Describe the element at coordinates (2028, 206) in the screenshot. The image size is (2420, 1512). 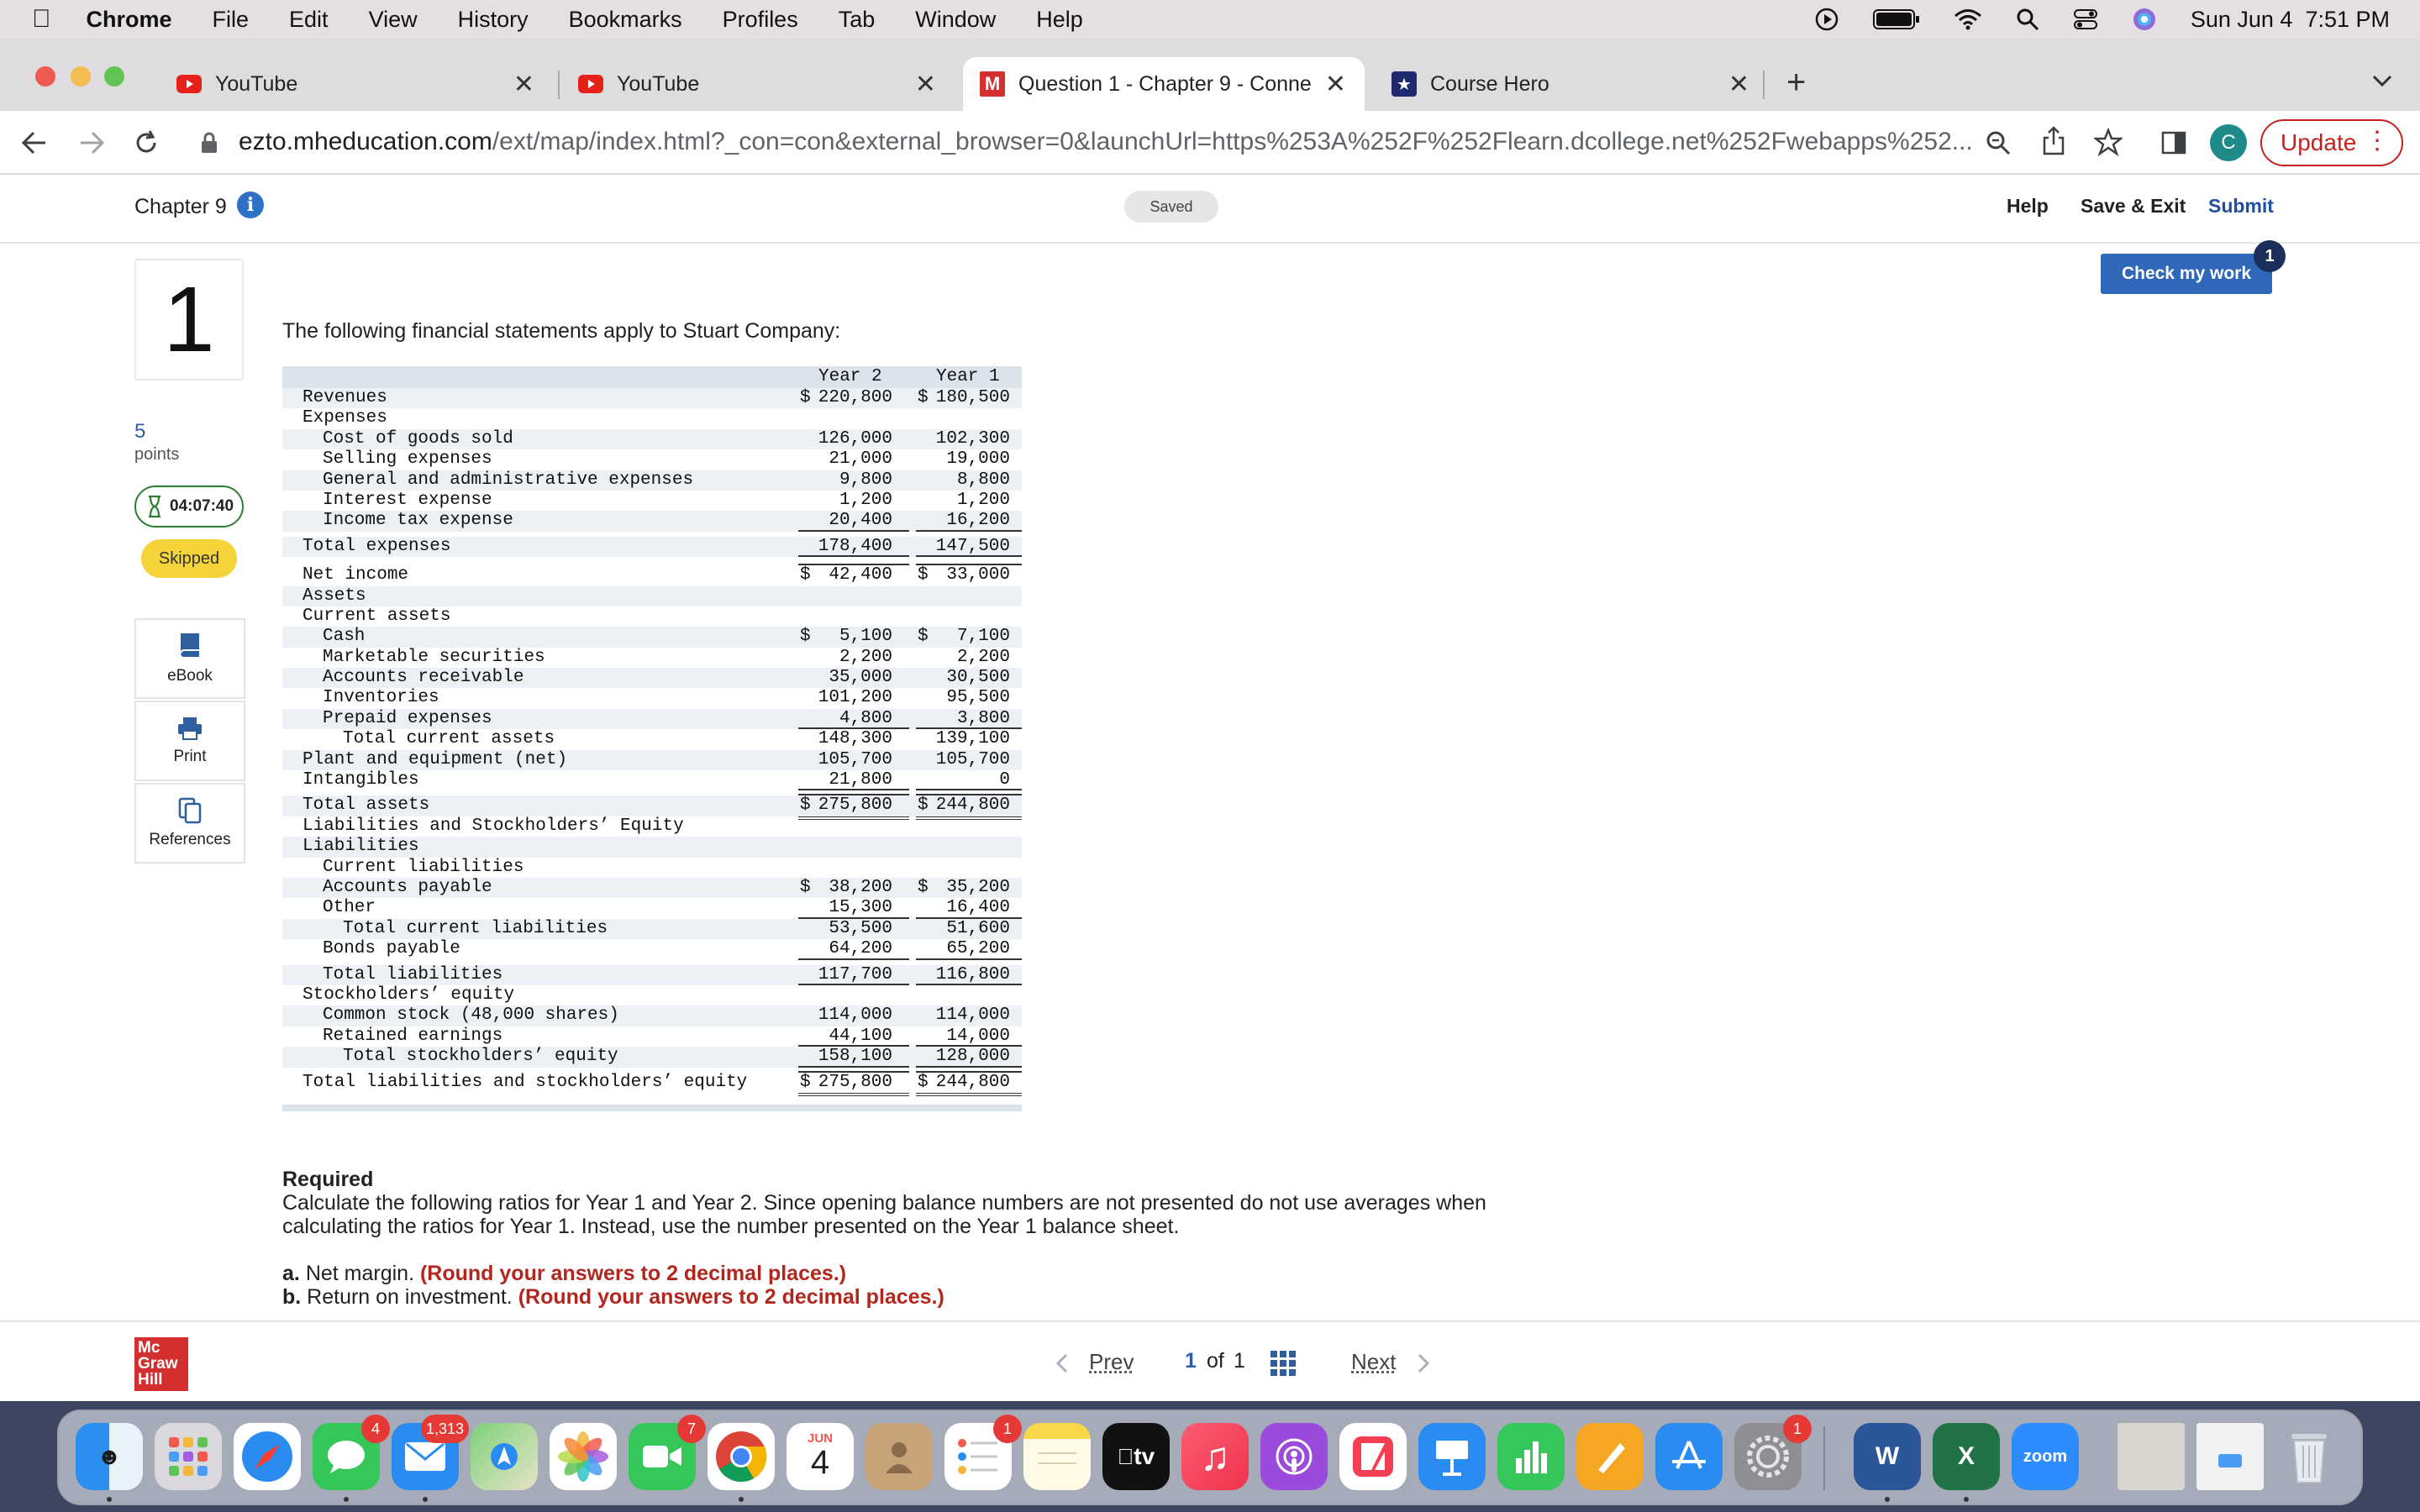
I see `help-link: Help` at that location.